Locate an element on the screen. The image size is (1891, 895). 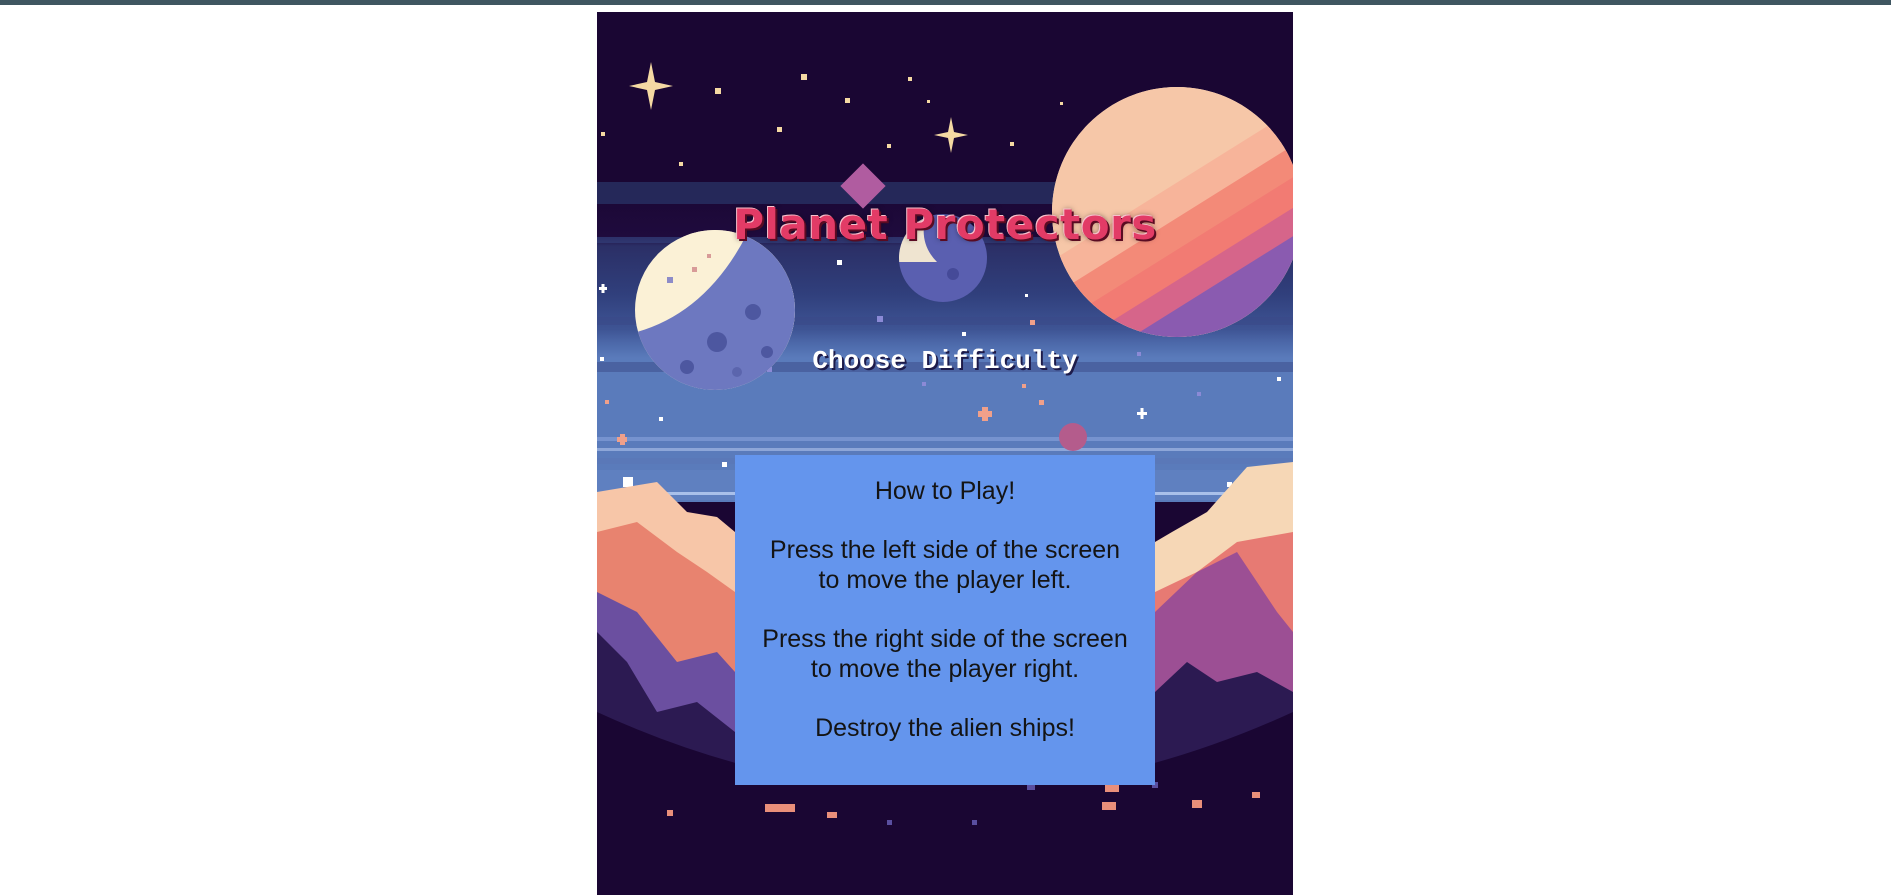
choose-difficulty-label: Choose Difficulty is located at coordinates (945, 361).